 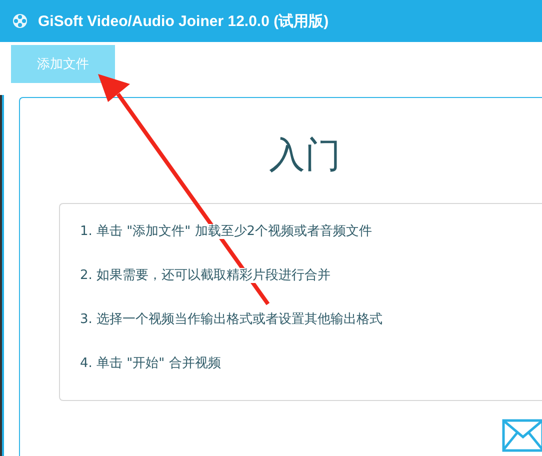 What do you see at coordinates (206, 276) in the screenshot?
I see `step-text: 2. 如果需要，还可以截取精彩片段进行合并` at bounding box center [206, 276].